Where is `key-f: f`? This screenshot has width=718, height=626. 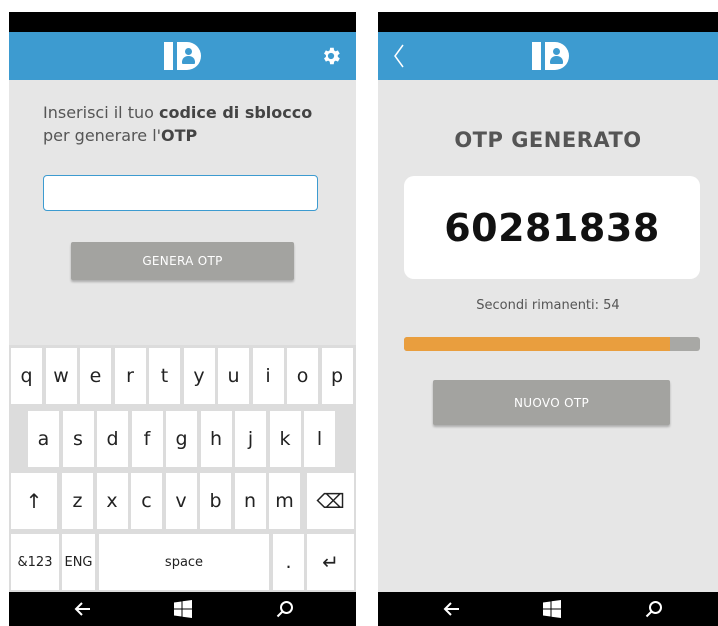 key-f: f is located at coordinates (147, 439).